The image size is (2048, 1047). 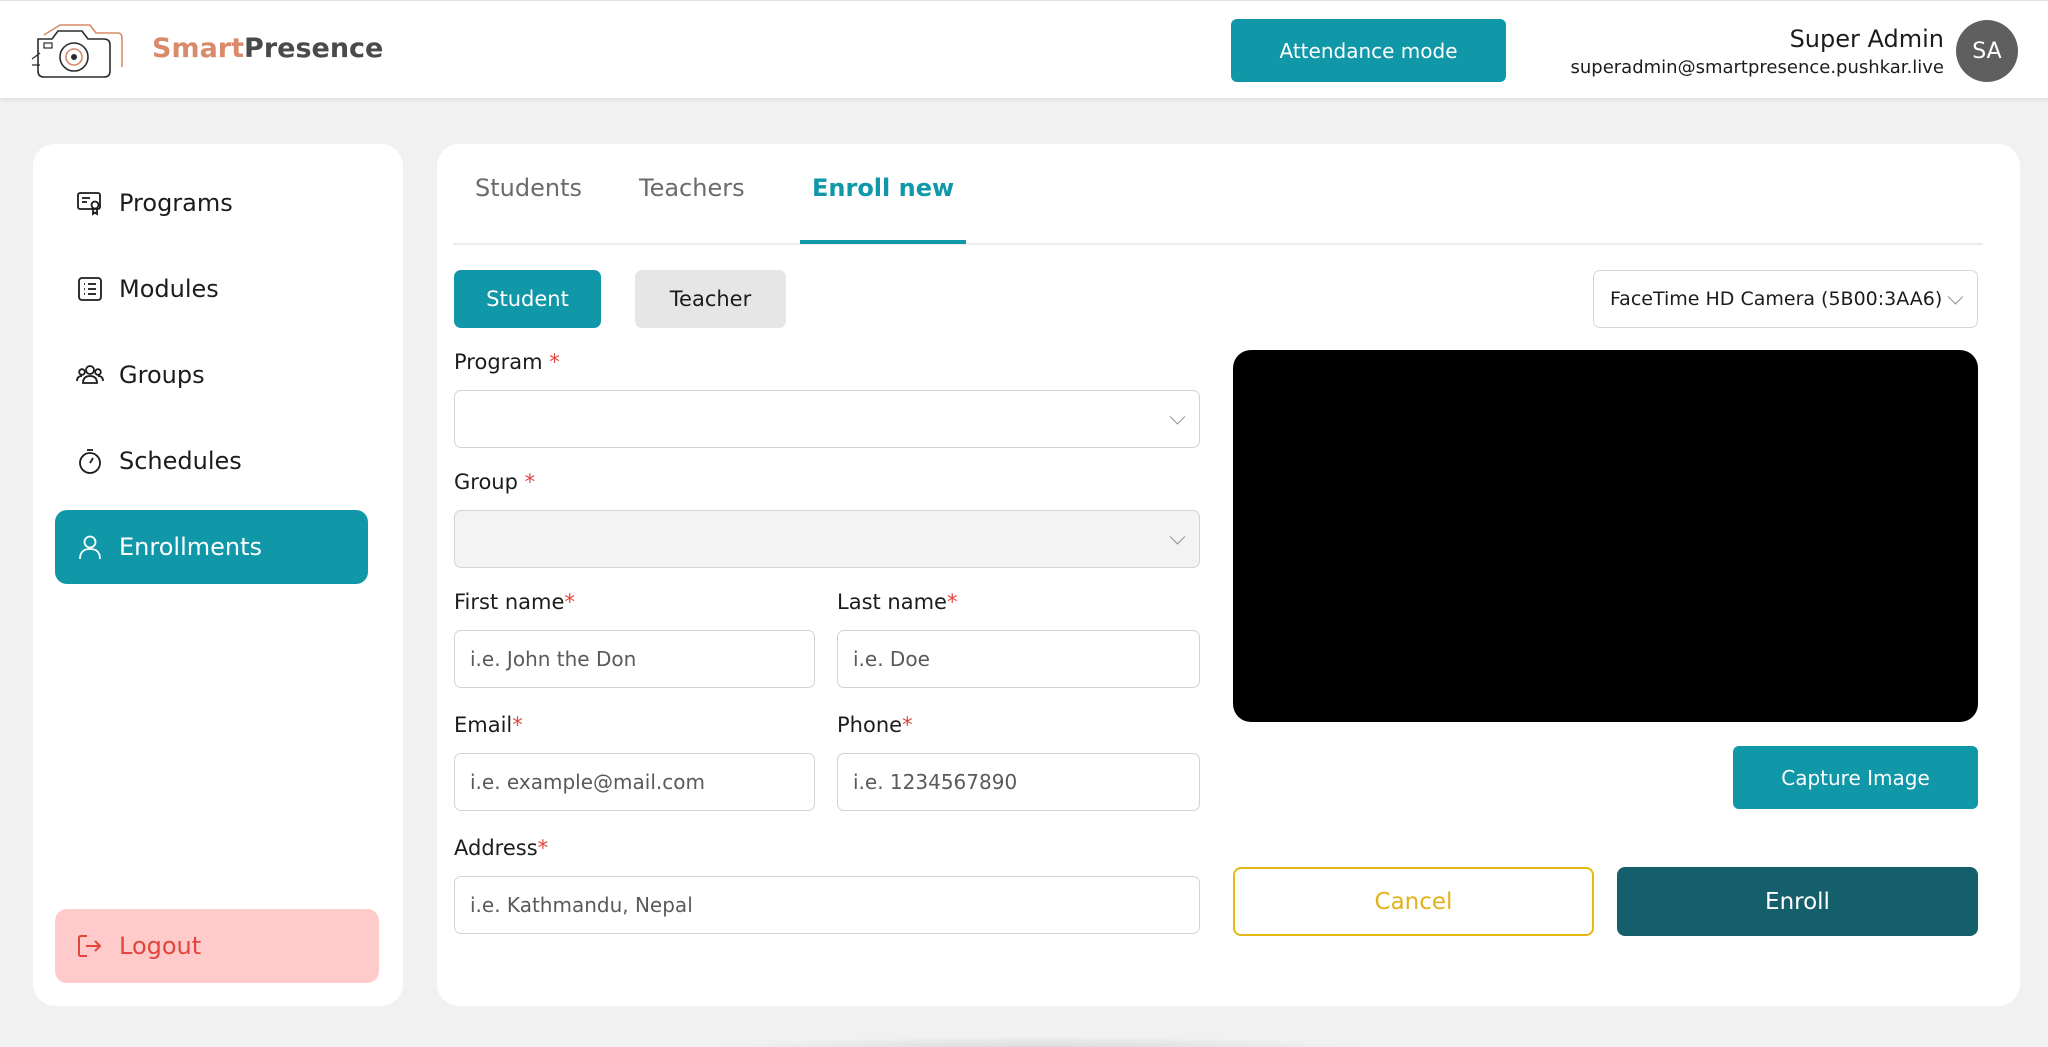 I want to click on sidebar-item-enrollments: Enrollments, so click(x=211, y=547).